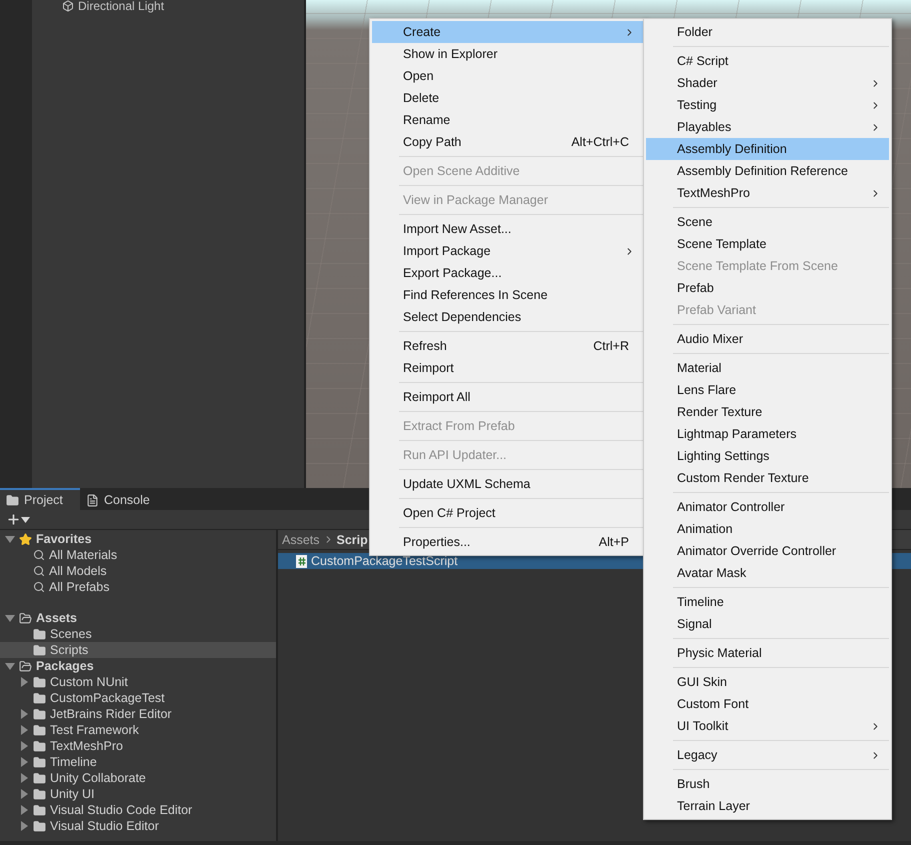 This screenshot has height=845, width=911. What do you see at coordinates (767, 507) in the screenshot?
I see `menu-item: Animator Controller` at bounding box center [767, 507].